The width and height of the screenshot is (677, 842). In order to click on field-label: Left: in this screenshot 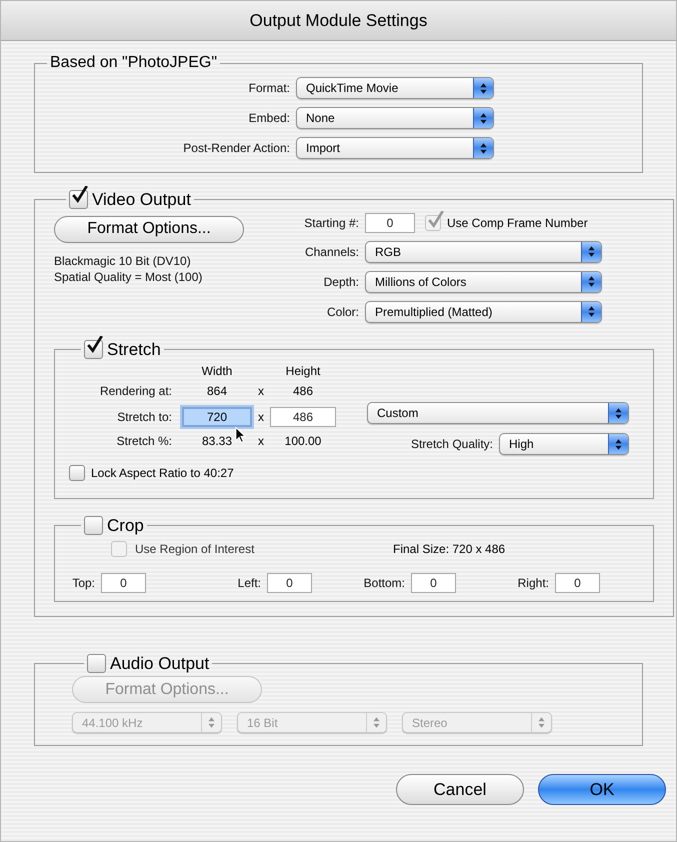, I will do `click(248, 583)`.